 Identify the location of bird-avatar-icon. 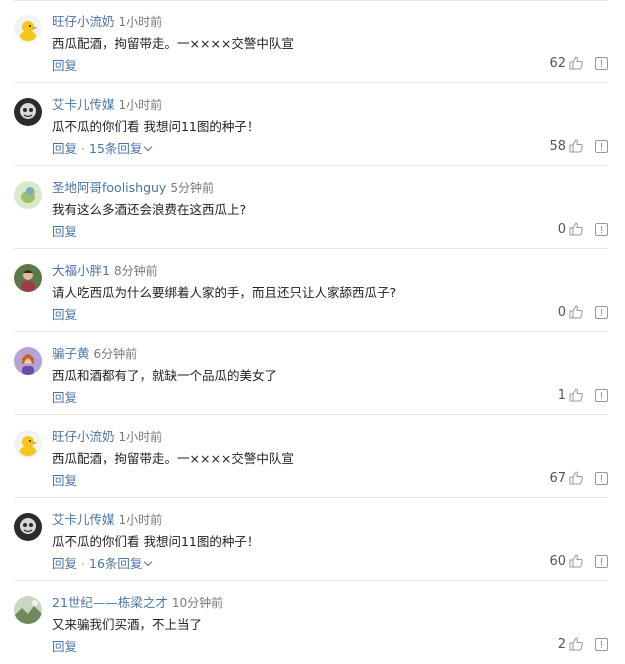
(28, 195).